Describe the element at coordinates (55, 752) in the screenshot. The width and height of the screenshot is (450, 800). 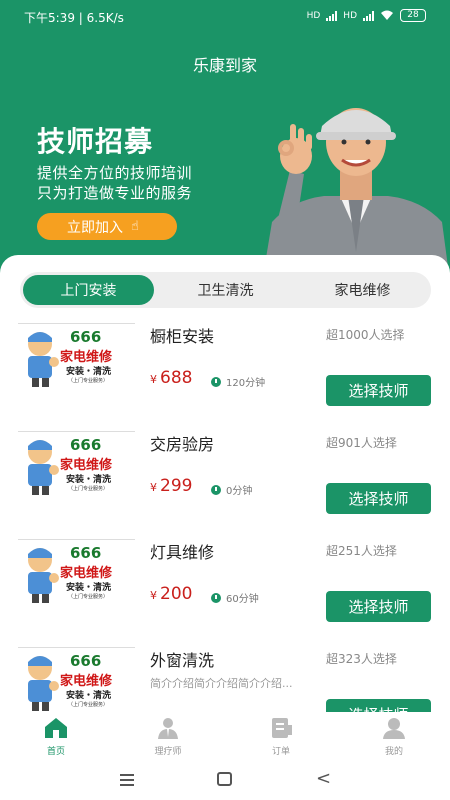
I see `nav-home-label: 首页` at that location.